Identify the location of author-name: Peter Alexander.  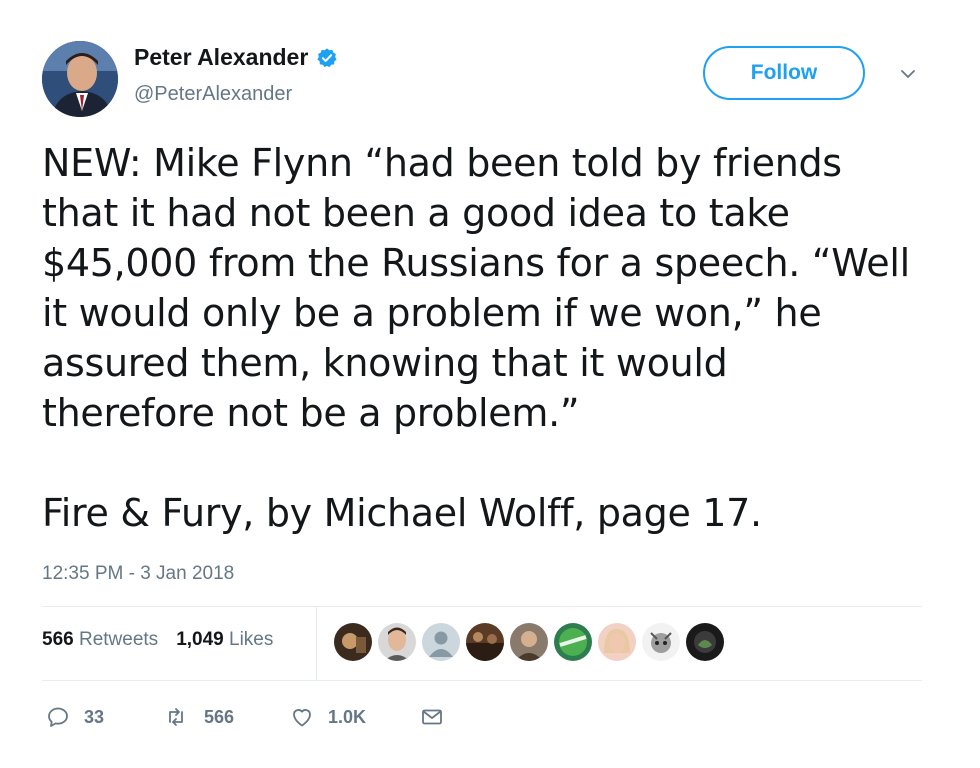
(221, 57).